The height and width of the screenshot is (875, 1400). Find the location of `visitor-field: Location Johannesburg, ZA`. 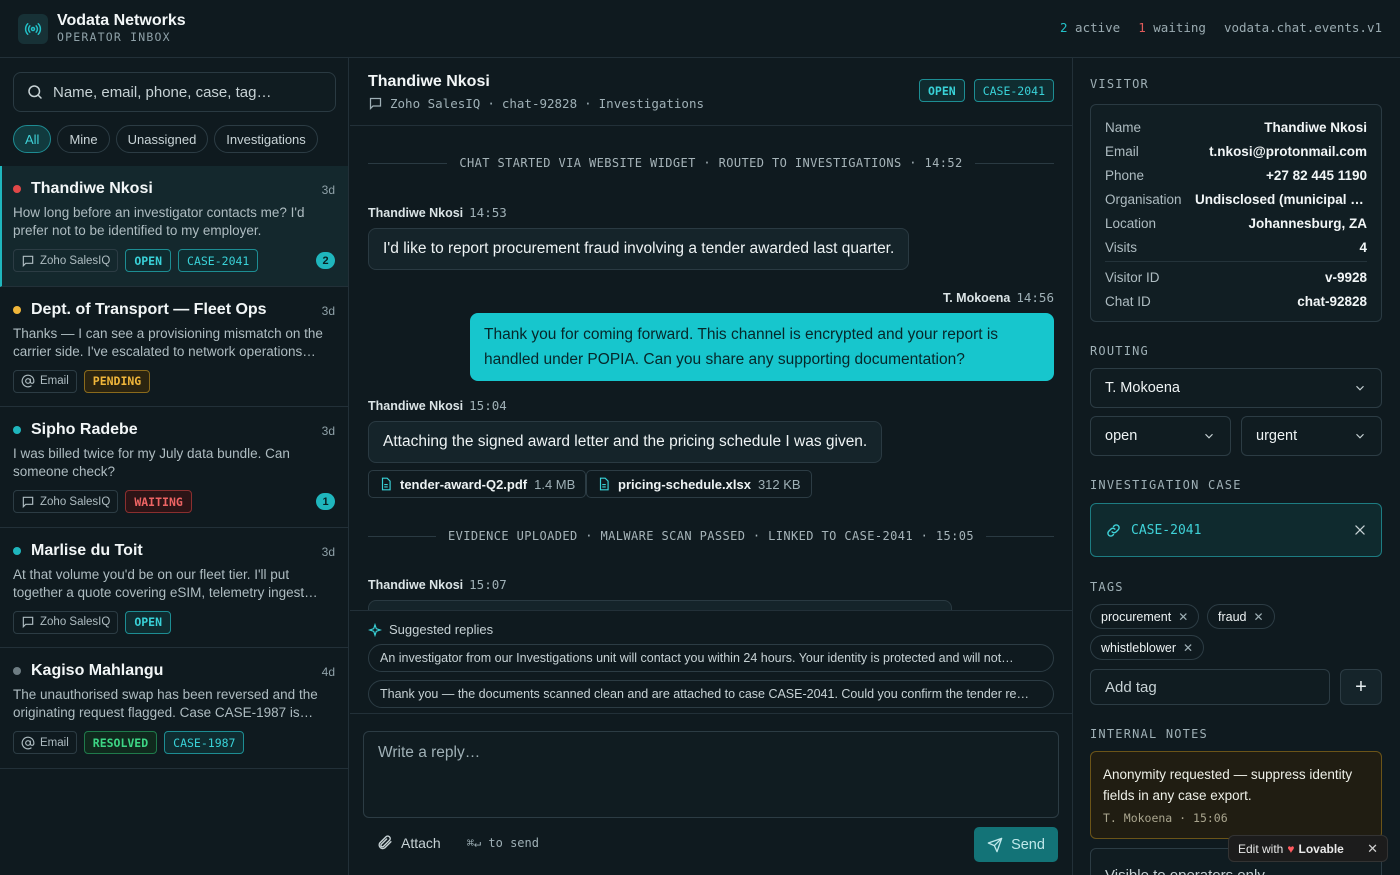

visitor-field: Location Johannesburg, ZA is located at coordinates (1236, 223).